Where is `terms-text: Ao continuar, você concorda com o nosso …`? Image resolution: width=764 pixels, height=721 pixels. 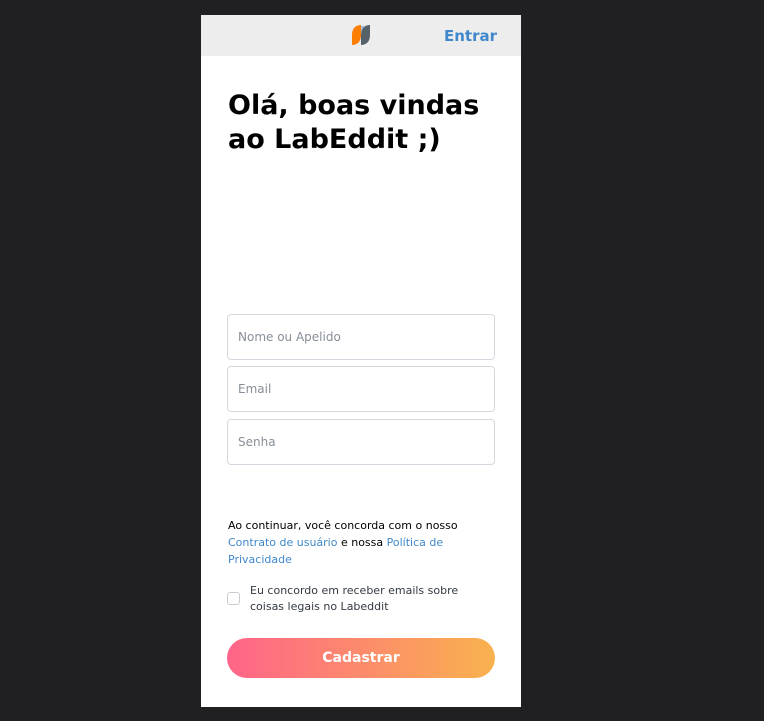
terms-text: Ao continuar, você concorda com o nosso … is located at coordinates (353, 542).